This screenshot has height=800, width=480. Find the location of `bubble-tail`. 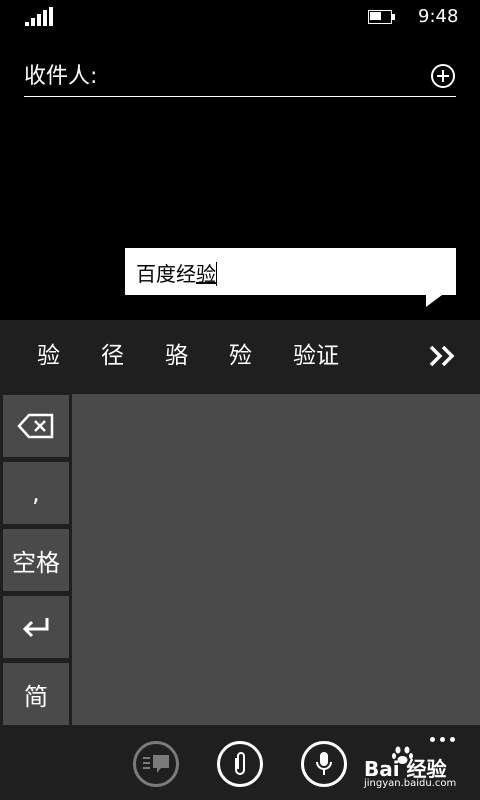

bubble-tail is located at coordinates (434, 301).